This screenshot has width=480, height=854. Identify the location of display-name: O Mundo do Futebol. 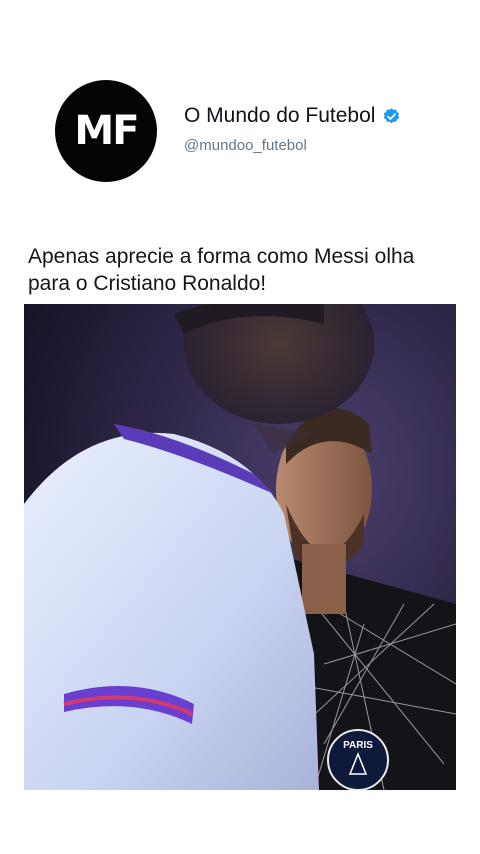
(279, 116).